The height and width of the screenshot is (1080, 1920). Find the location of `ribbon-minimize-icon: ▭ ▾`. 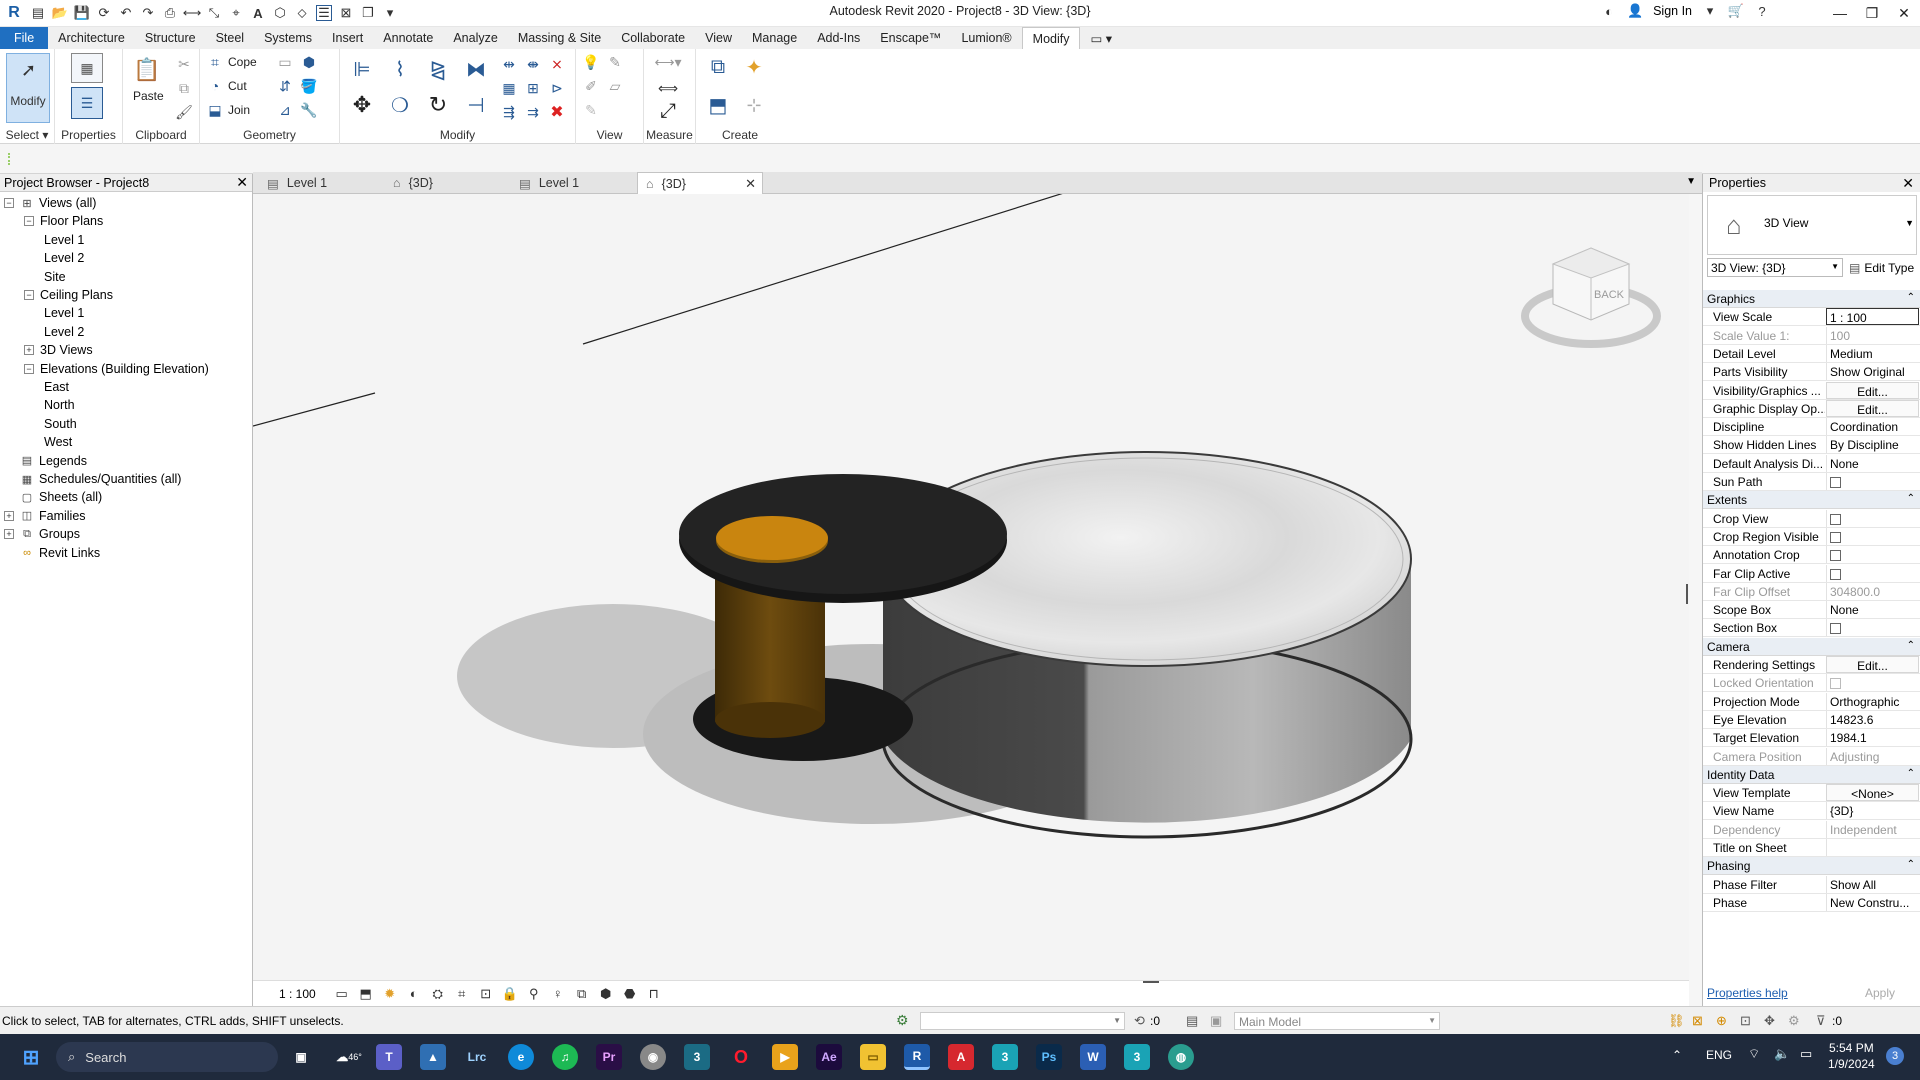

ribbon-minimize-icon: ▭ ▾ is located at coordinates (1101, 38).